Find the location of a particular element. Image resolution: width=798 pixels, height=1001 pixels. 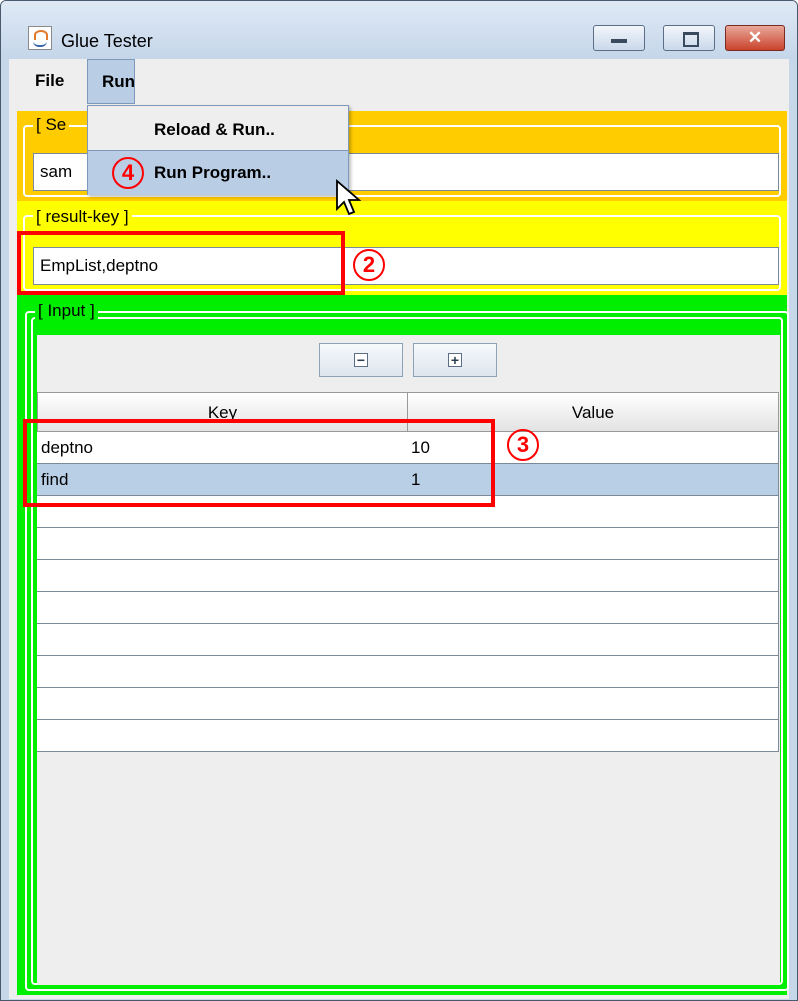

add-row-button: + is located at coordinates (455, 360).